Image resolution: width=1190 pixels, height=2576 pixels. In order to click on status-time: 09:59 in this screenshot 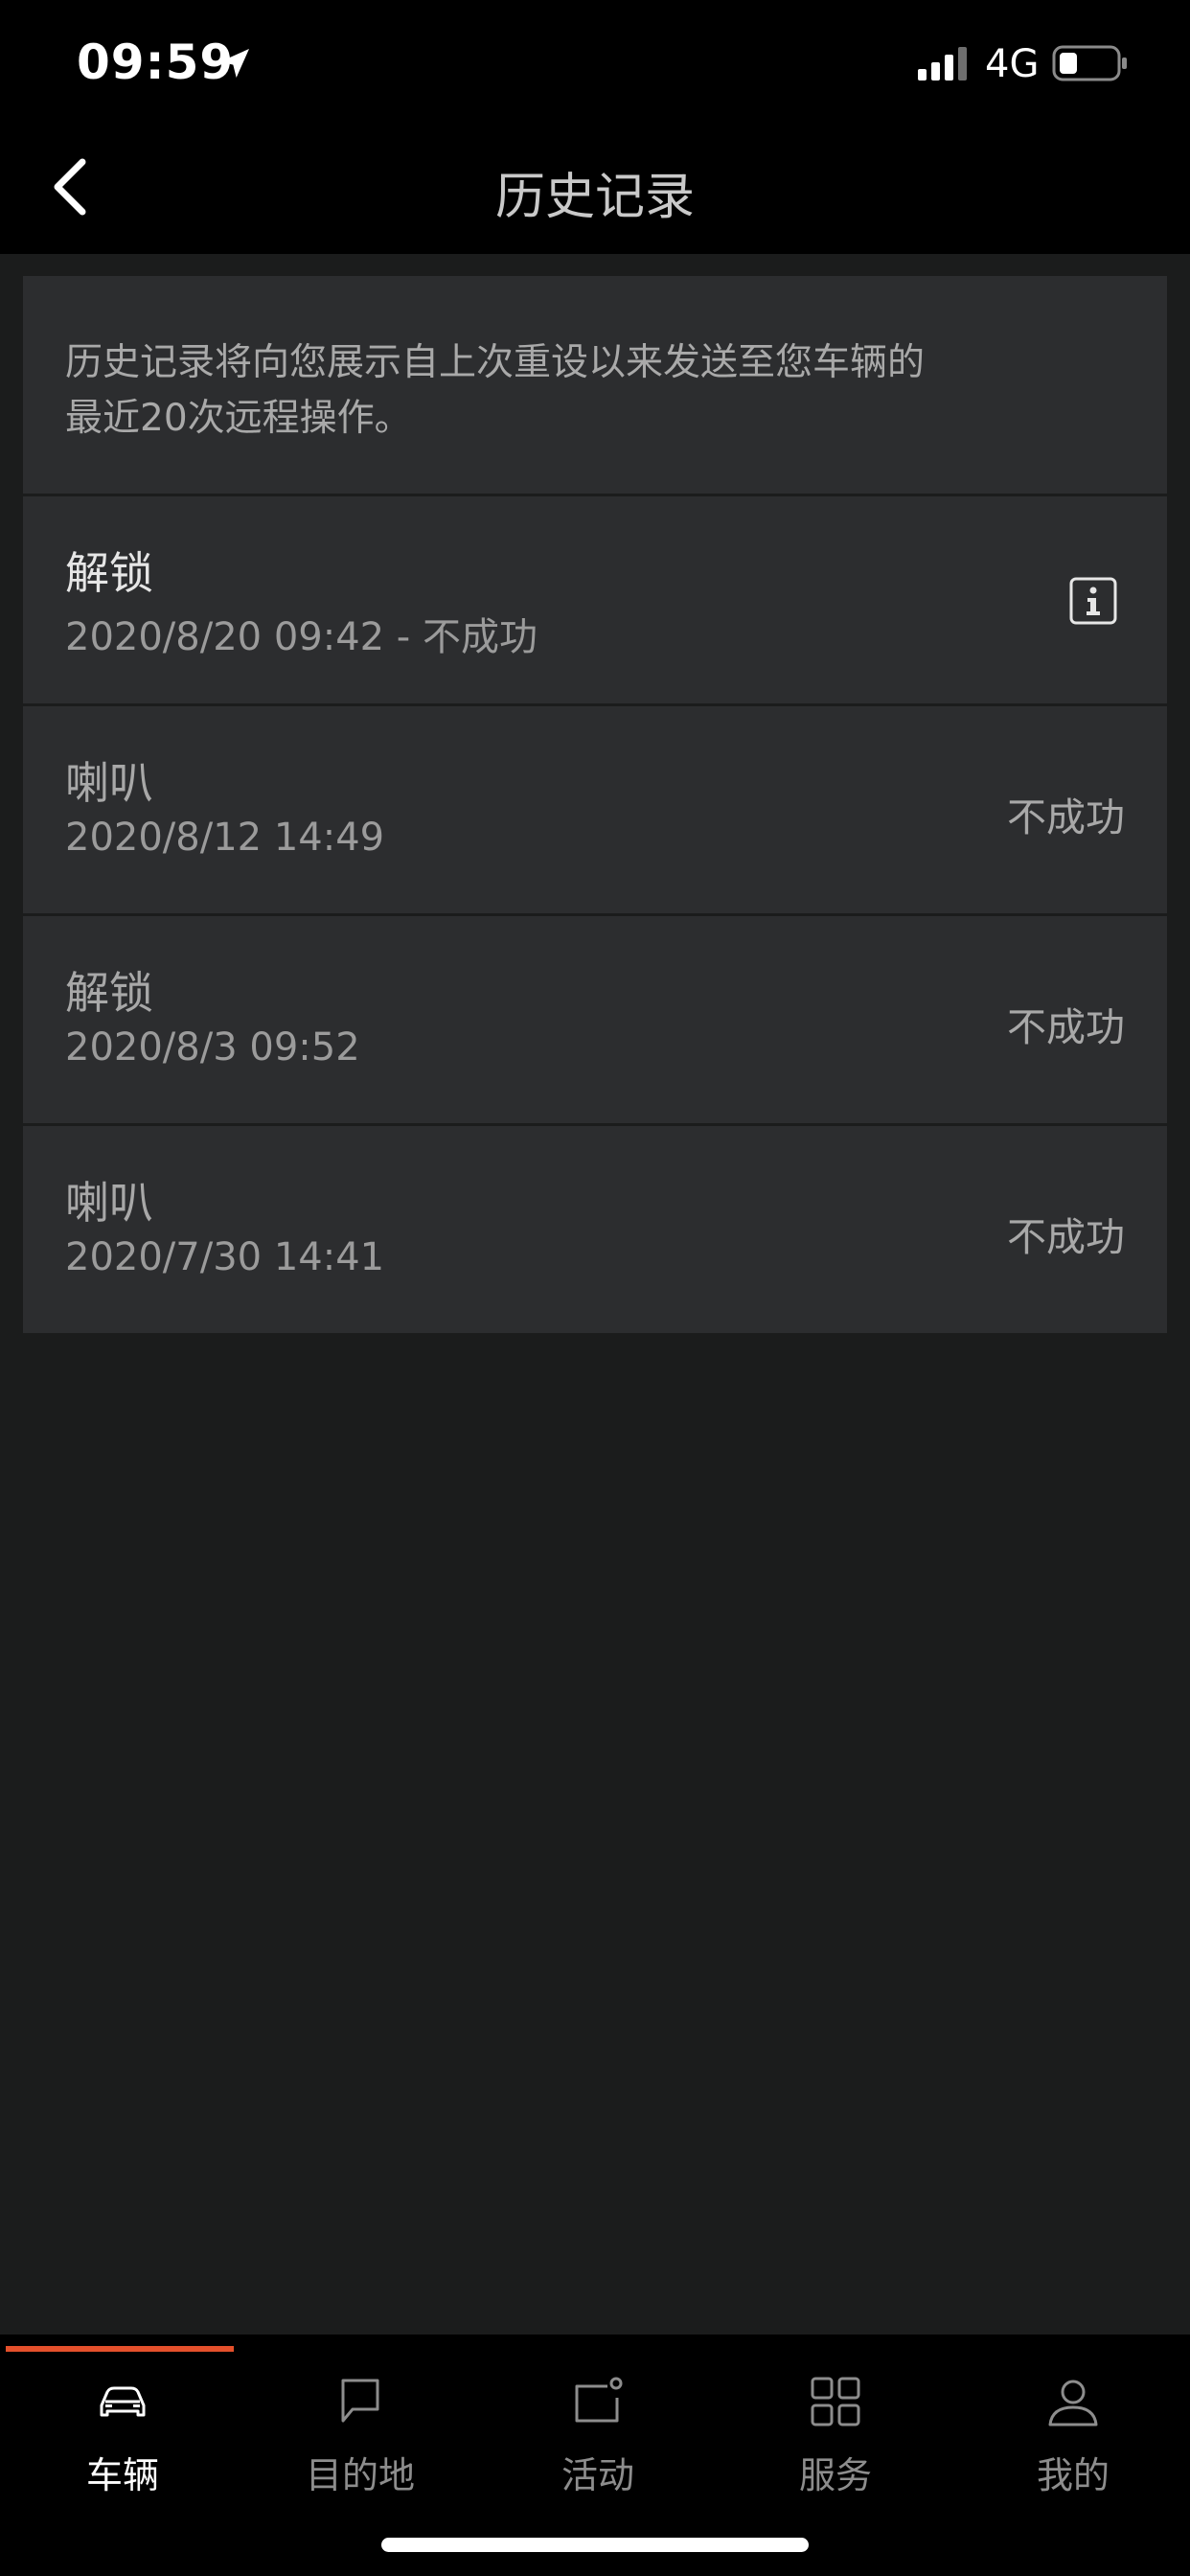, I will do `click(156, 62)`.